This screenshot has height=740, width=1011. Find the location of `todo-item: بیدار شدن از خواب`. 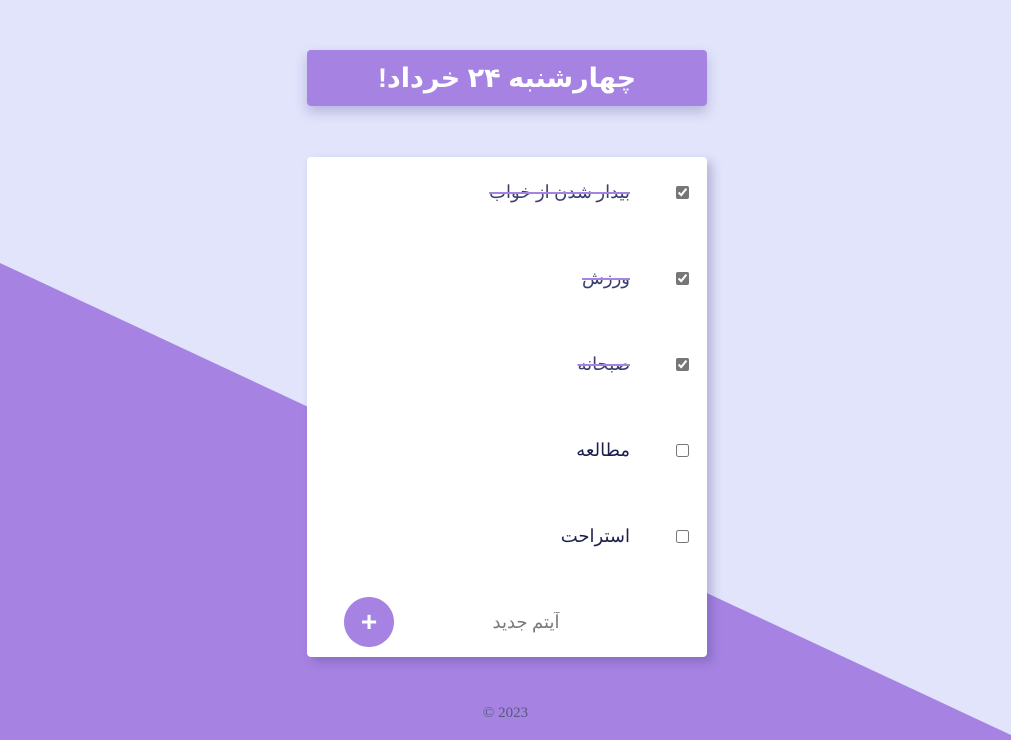

todo-item: بیدار شدن از خواب is located at coordinates (539, 192).